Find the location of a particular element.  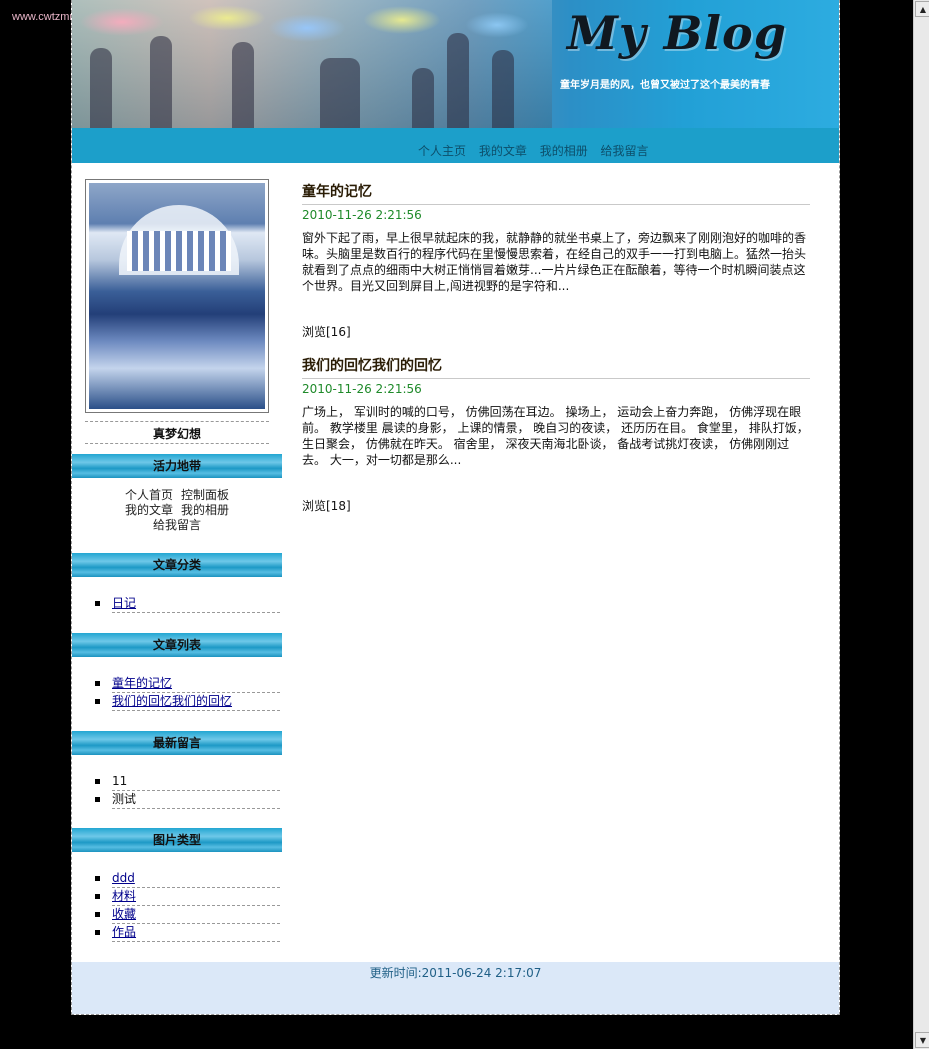

list-item: 测试 is located at coordinates (187, 800).